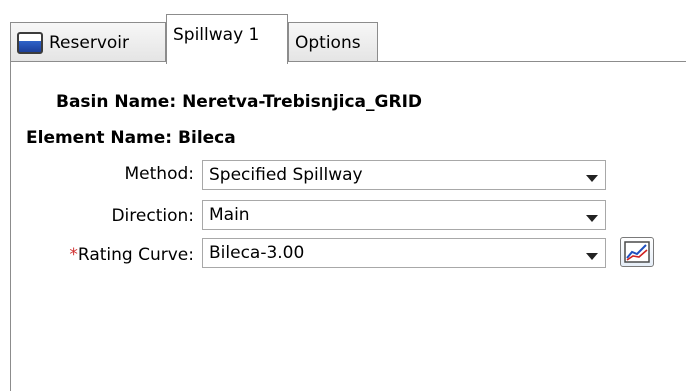 This screenshot has height=391, width=686. I want to click on tab-reservoir: Reservoir, so click(88, 42).